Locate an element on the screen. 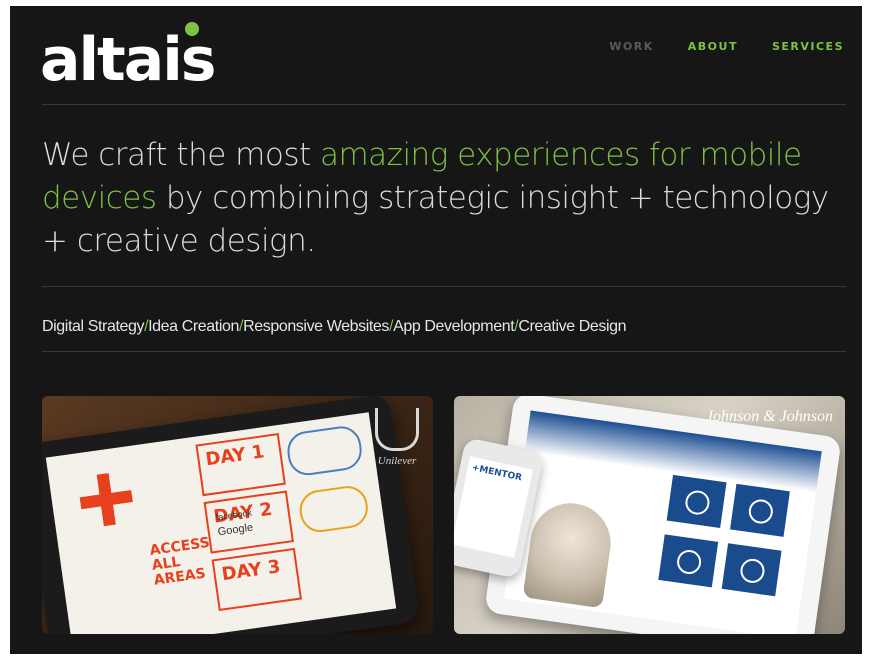 The width and height of the screenshot is (870, 658). nav-work: WORK is located at coordinates (631, 46).